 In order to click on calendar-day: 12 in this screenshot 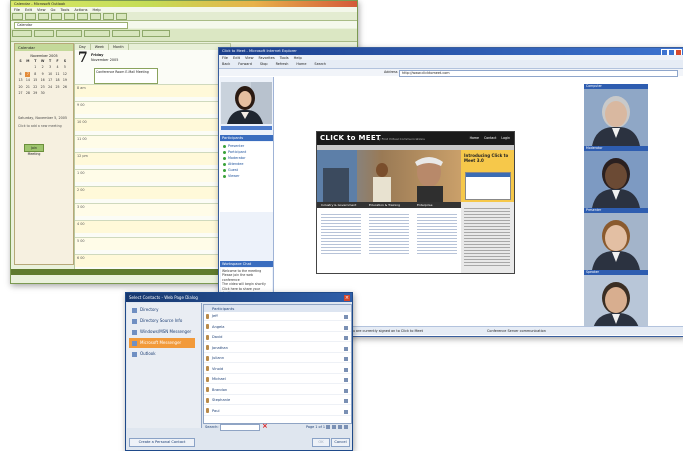, I will do `click(64, 74)`.